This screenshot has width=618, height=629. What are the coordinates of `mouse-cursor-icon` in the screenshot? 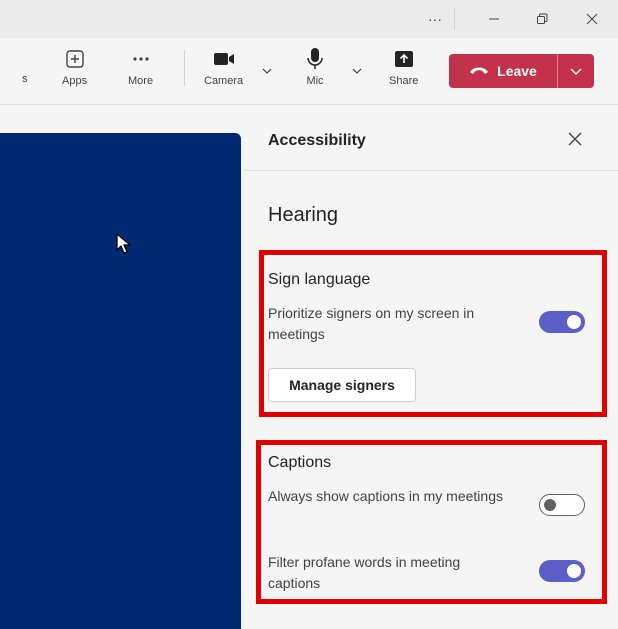 It's located at (124, 243).